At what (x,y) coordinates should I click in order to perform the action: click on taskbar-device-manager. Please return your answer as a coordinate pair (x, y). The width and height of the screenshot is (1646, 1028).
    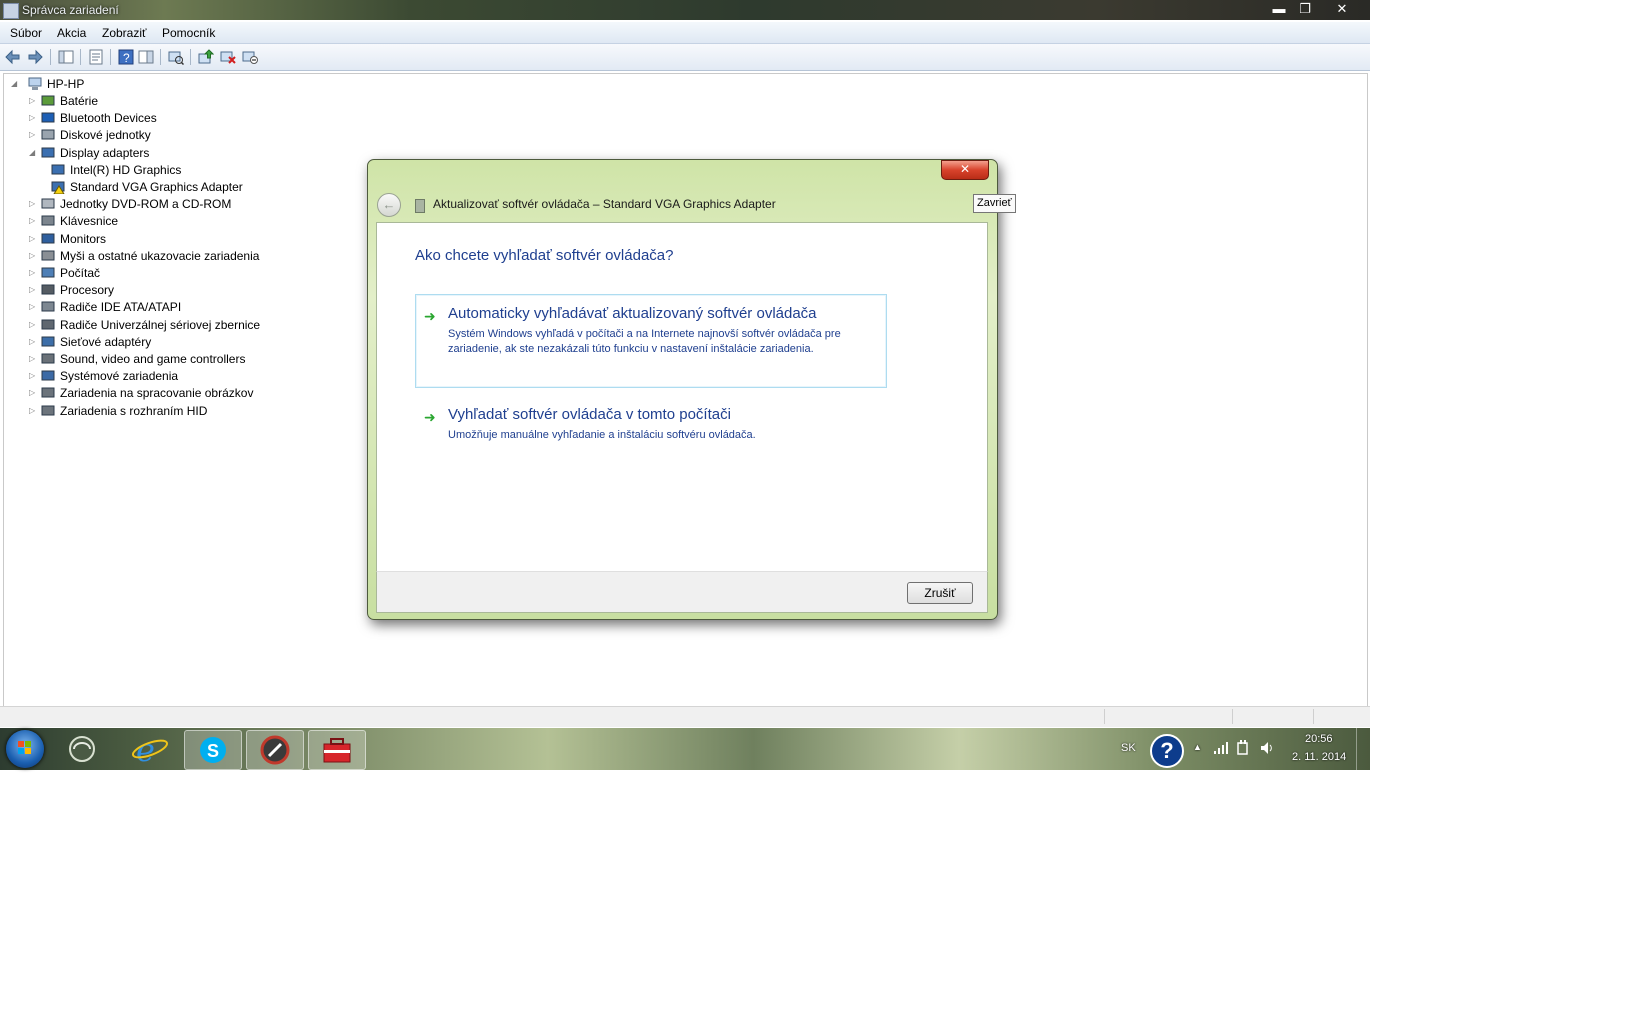
    Looking at the image, I should click on (337, 750).